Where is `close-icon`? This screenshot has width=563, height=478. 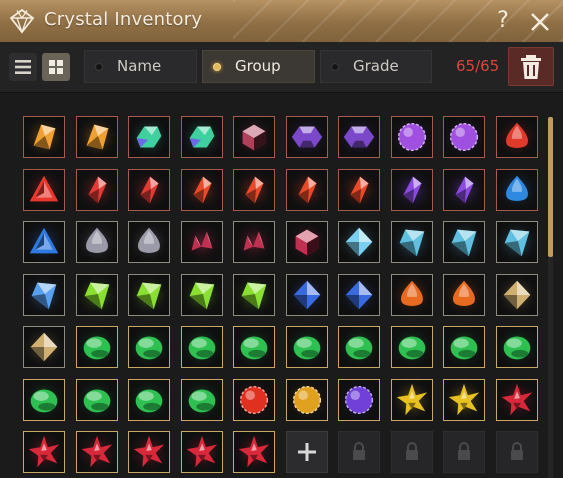 close-icon is located at coordinates (540, 22).